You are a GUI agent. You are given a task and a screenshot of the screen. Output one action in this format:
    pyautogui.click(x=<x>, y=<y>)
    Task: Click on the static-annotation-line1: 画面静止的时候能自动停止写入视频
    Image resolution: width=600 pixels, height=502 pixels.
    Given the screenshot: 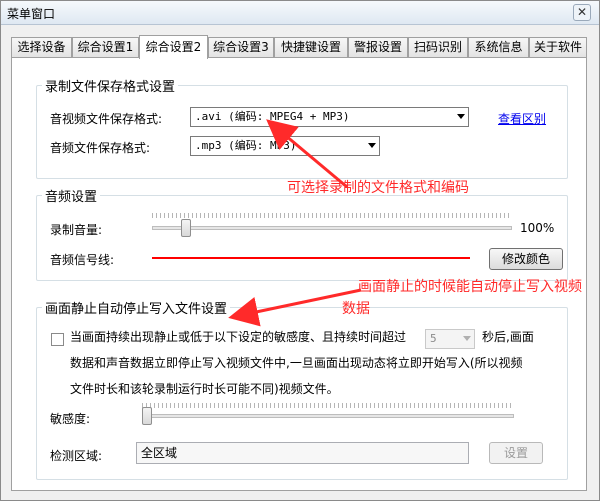 What is the action you would take?
    pyautogui.click(x=470, y=287)
    